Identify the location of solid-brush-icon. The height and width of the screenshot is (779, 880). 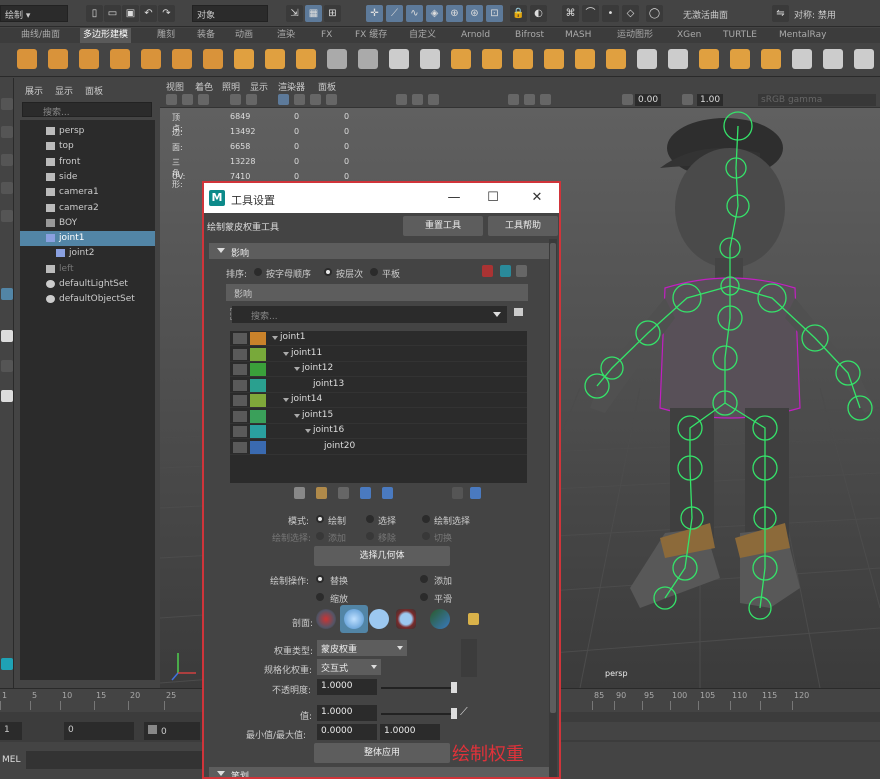
(379, 619).